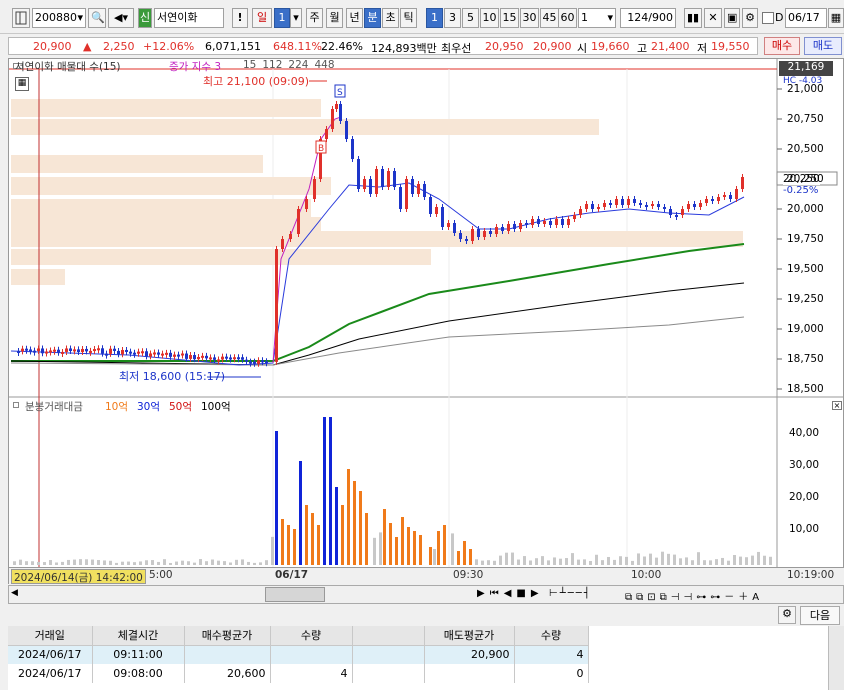 This screenshot has height=690, width=844. What do you see at coordinates (693, 18) in the screenshot?
I see `candle-icon: ▮▮` at bounding box center [693, 18].